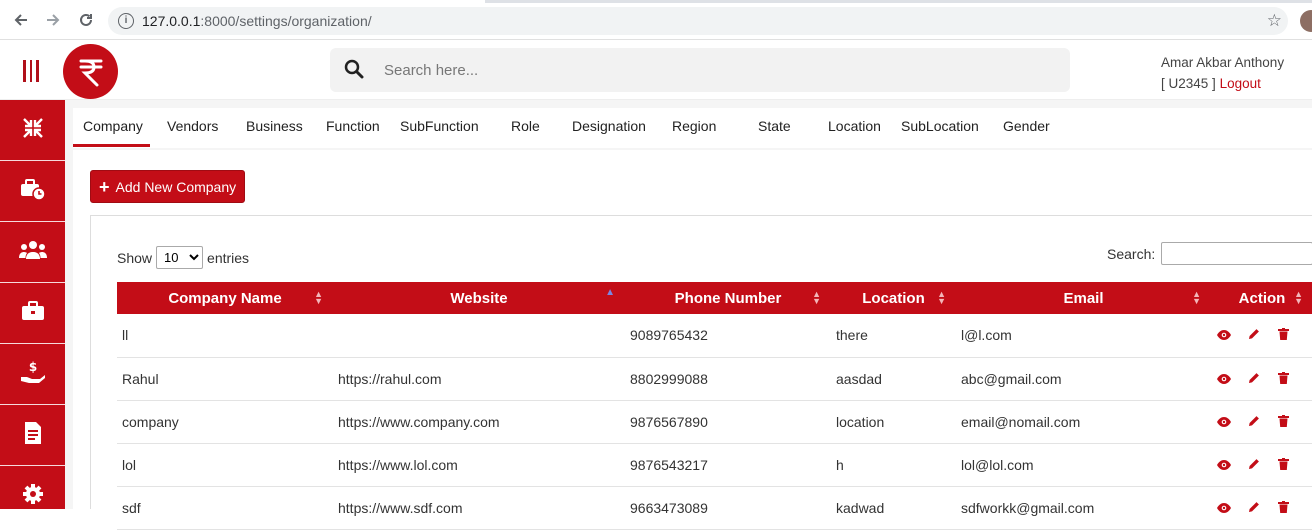 The image size is (1312, 530). What do you see at coordinates (104, 186) in the screenshot?
I see `plus-icon: +` at bounding box center [104, 186].